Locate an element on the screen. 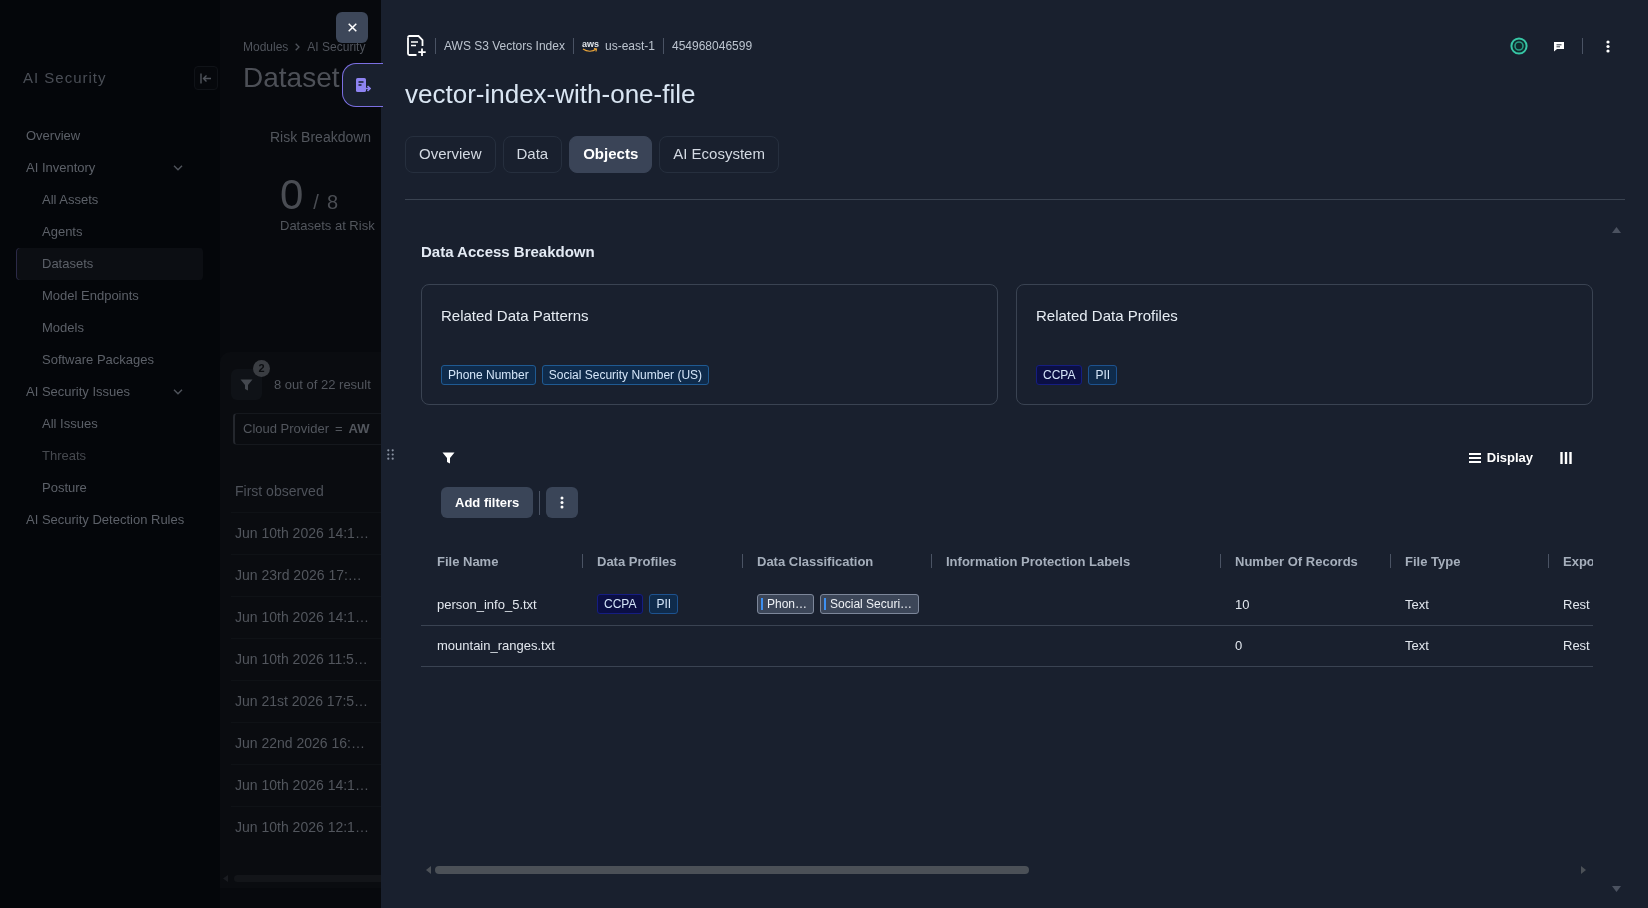 This screenshot has height=908, width=1648. resource-type: AWS S3 Vectors Index is located at coordinates (504, 46).